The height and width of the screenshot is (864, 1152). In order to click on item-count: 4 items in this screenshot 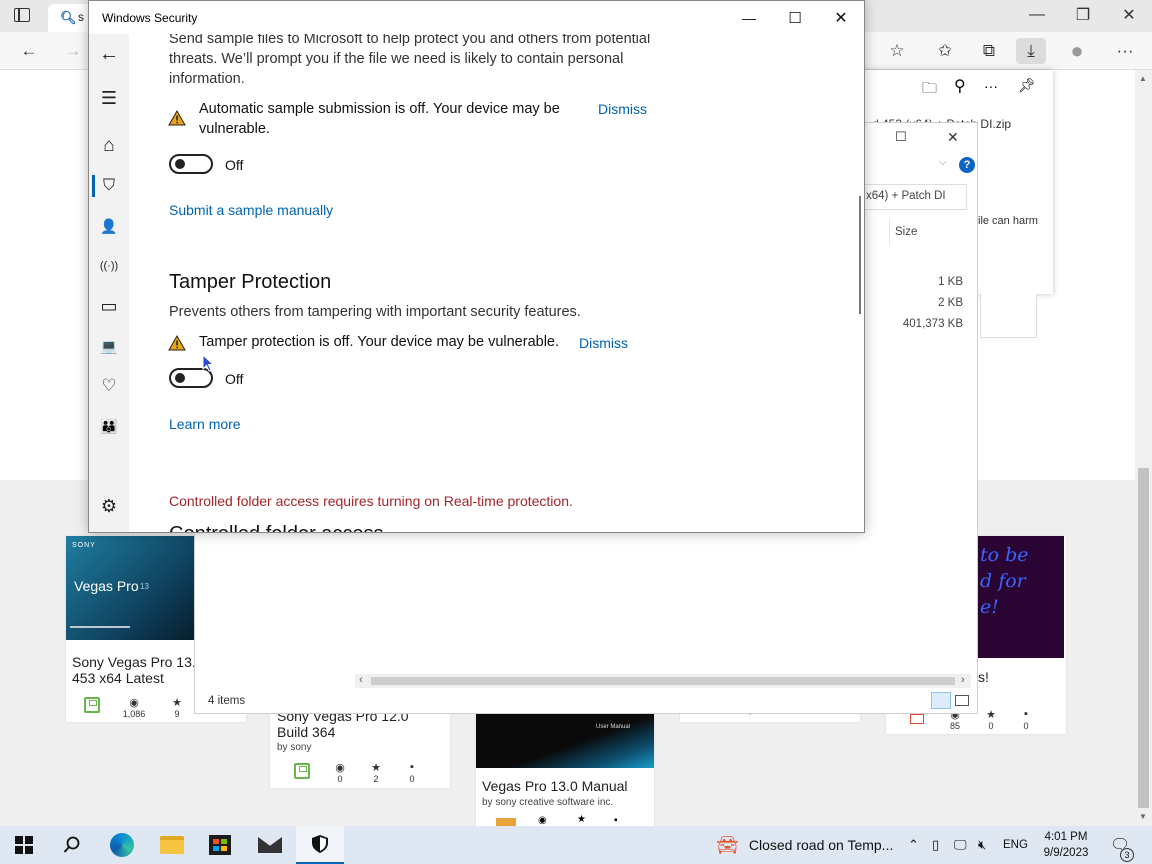, I will do `click(227, 701)`.